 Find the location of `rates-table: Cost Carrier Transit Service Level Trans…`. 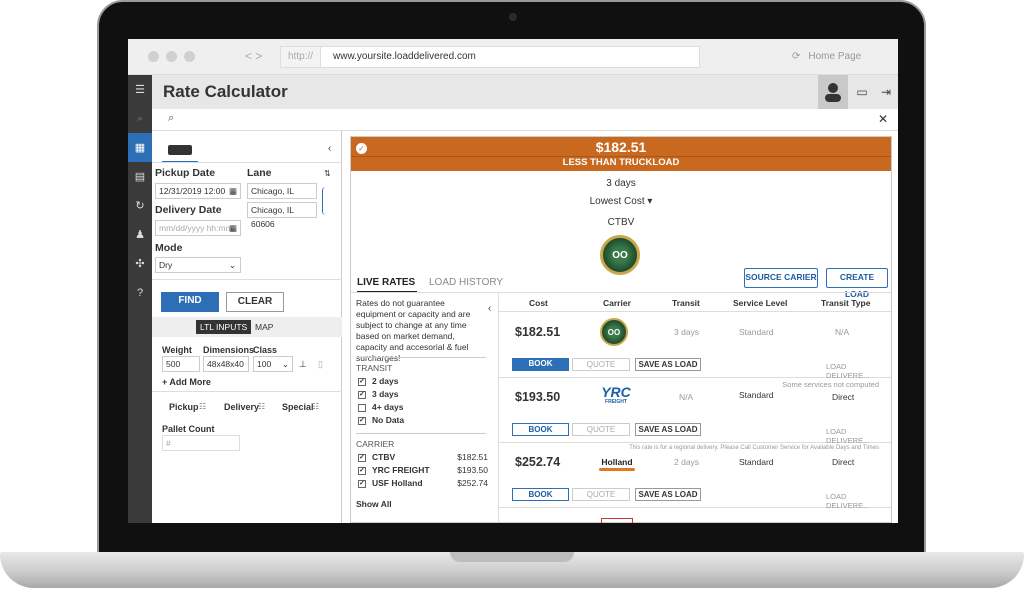

rates-table: Cost Carrier Transit Service Level Trans… is located at coordinates (695, 408).